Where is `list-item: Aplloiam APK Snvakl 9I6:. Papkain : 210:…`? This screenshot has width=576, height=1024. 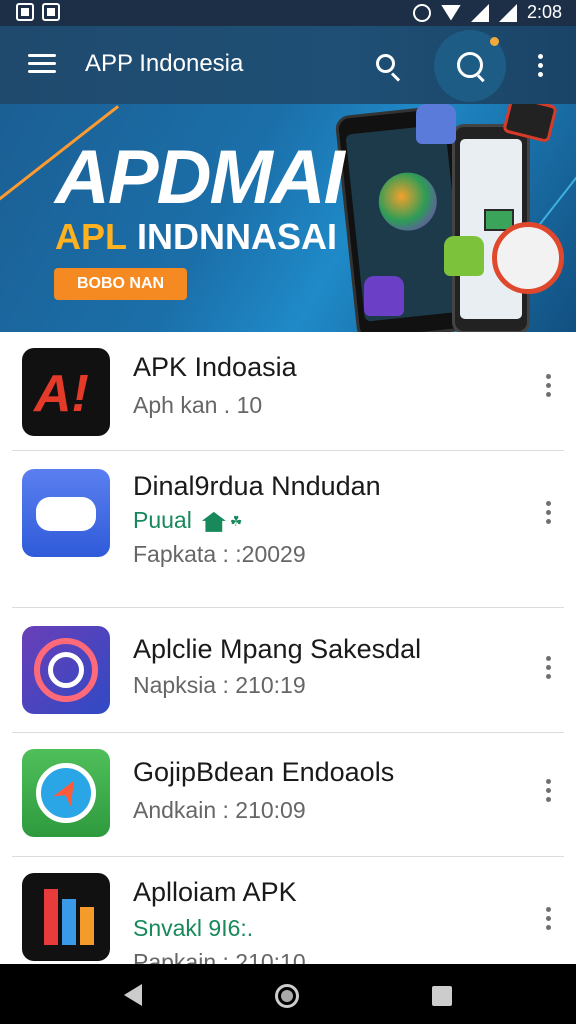
list-item: Aplloiam APK Snvakl 9I6:. Papkain : 210:… is located at coordinates (288, 910).